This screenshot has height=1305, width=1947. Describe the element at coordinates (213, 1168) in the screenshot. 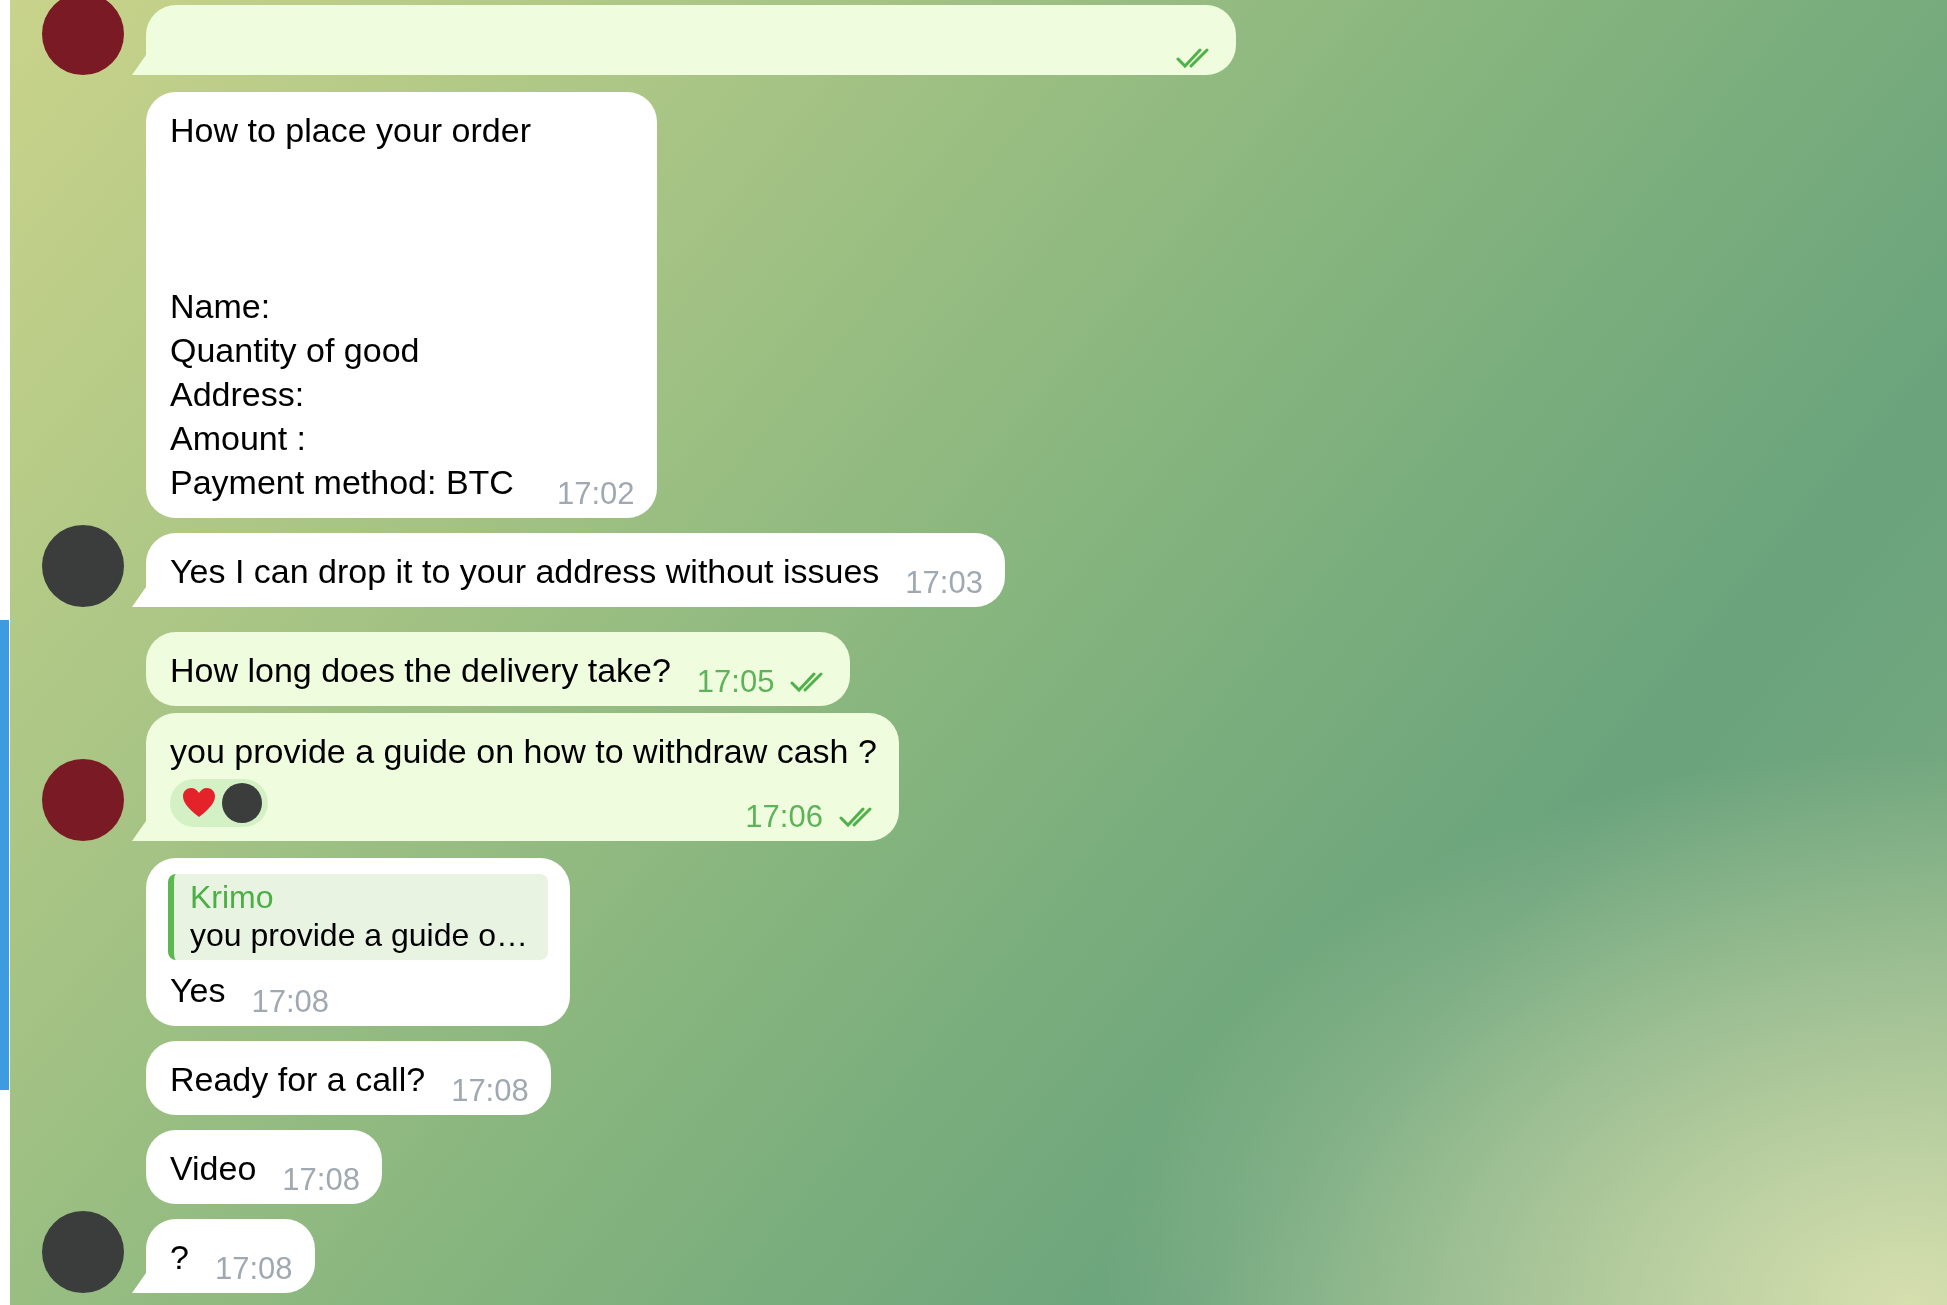

I see `message-text: Video` at that location.